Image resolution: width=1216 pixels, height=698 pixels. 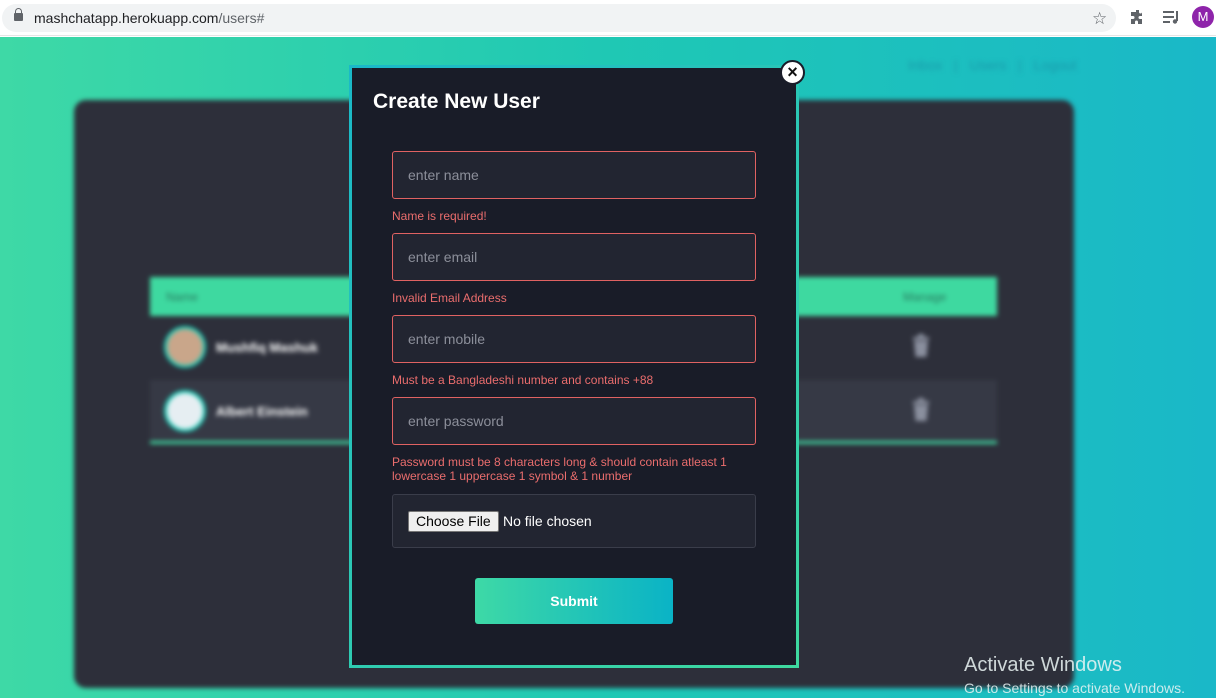 What do you see at coordinates (792, 72) in the screenshot?
I see `close-icon: ×` at bounding box center [792, 72].